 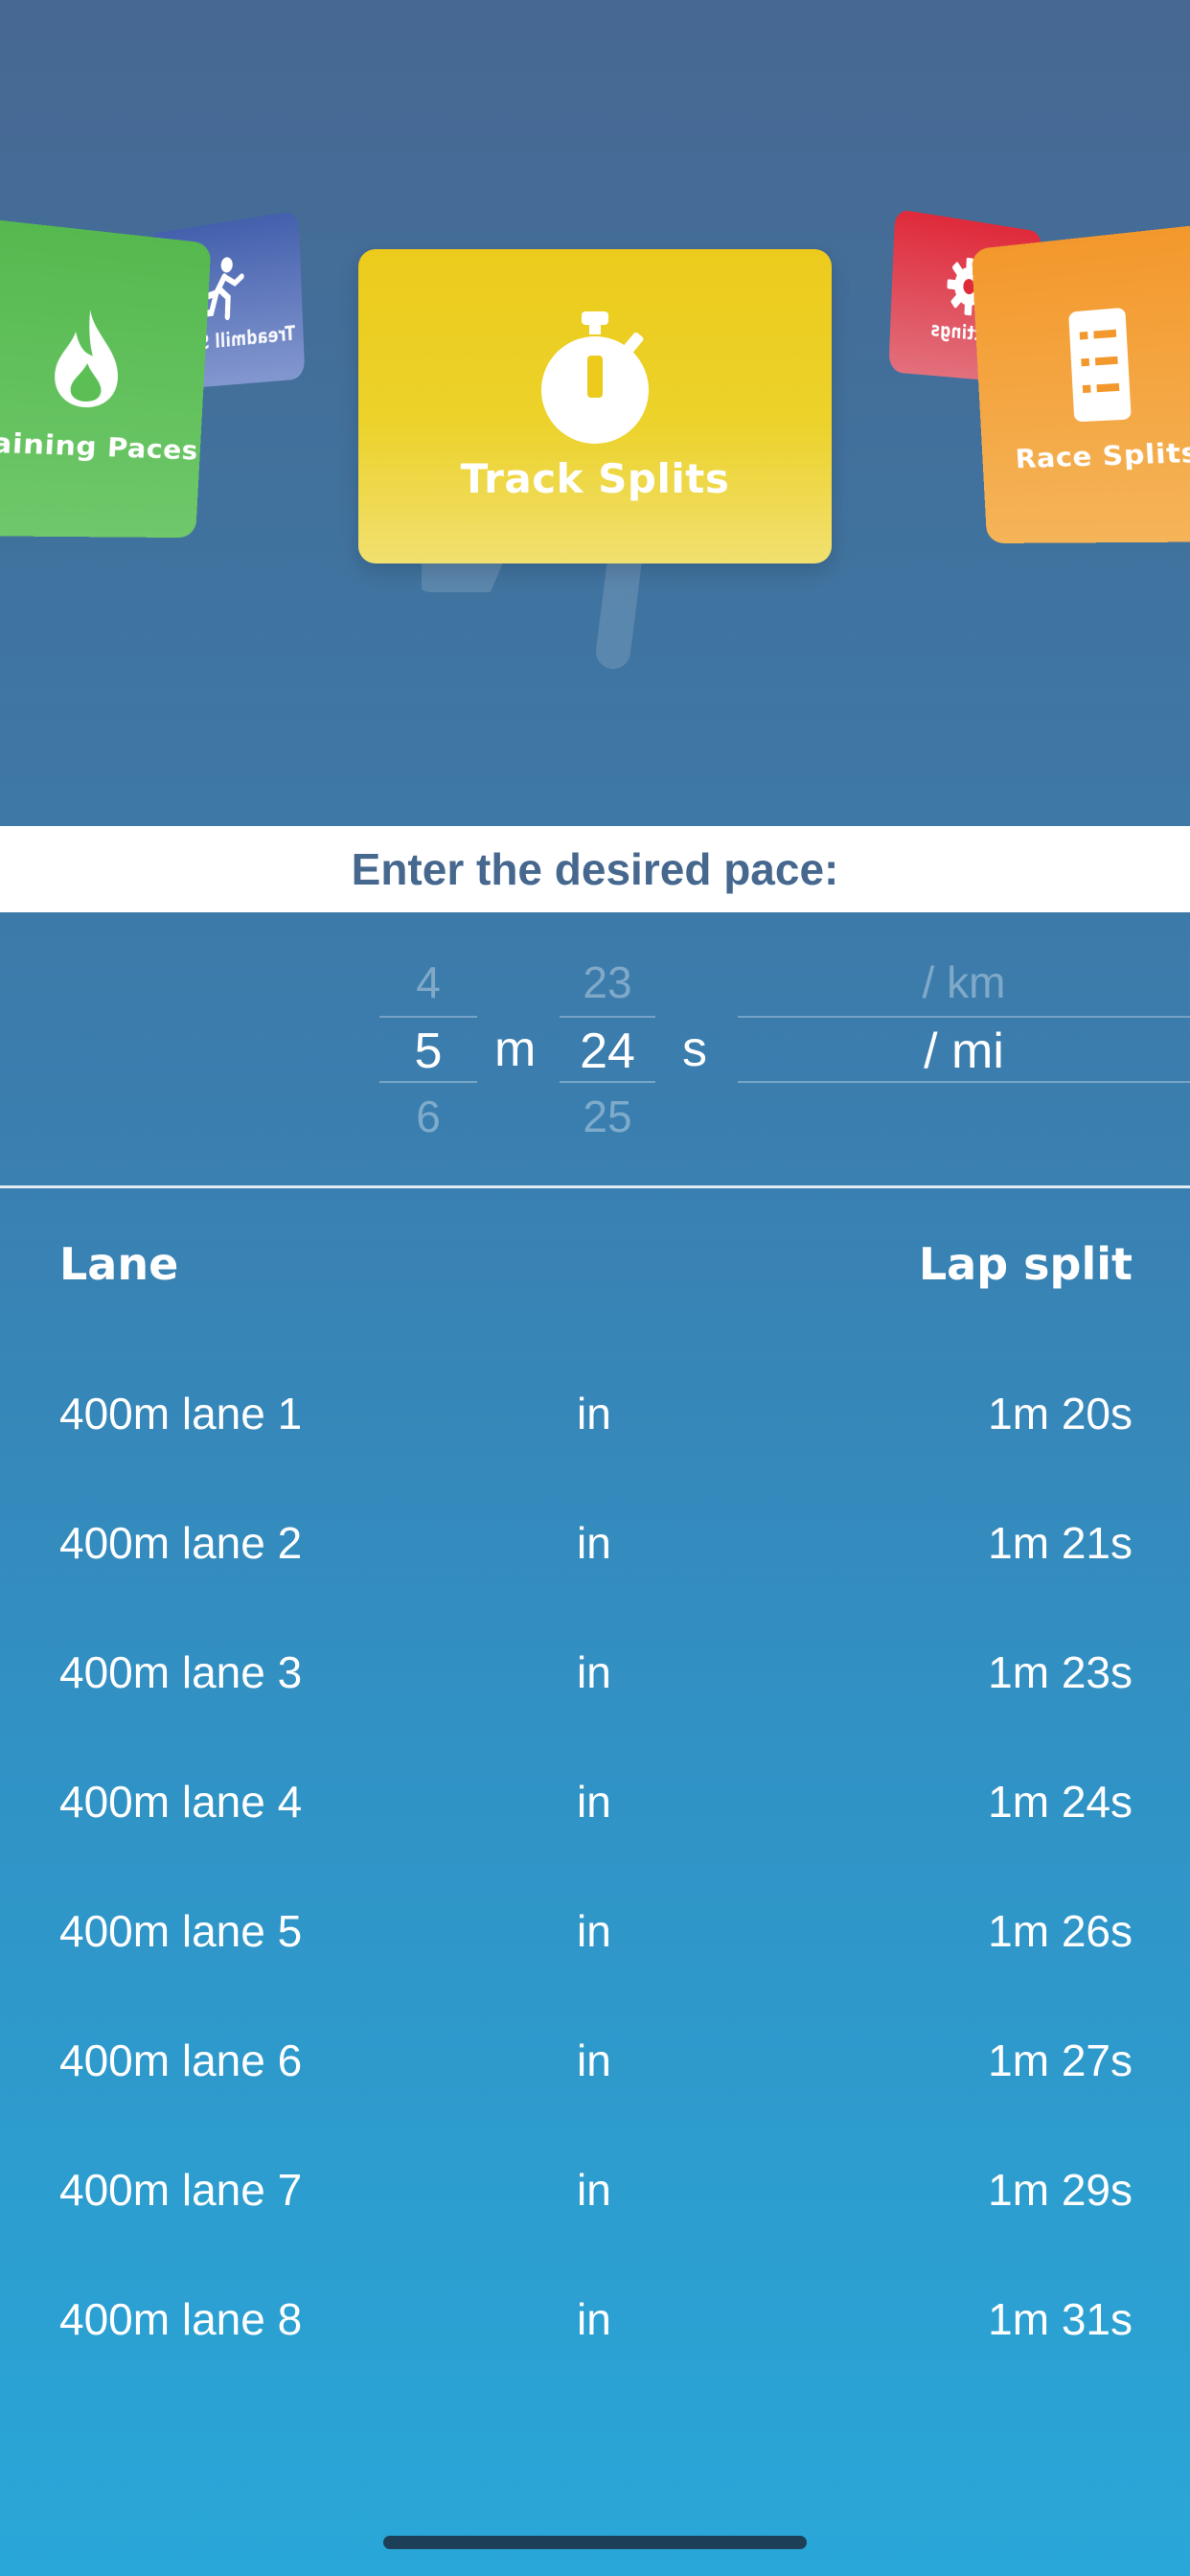 What do you see at coordinates (595, 478) in the screenshot?
I see `card-track-label: Track Splits` at bounding box center [595, 478].